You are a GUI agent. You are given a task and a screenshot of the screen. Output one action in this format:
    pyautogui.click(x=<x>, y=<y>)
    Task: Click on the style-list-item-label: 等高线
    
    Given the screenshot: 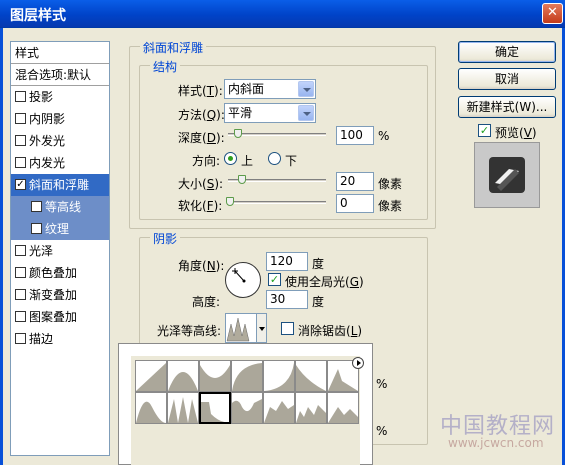 What is the action you would take?
    pyautogui.click(x=63, y=207)
    